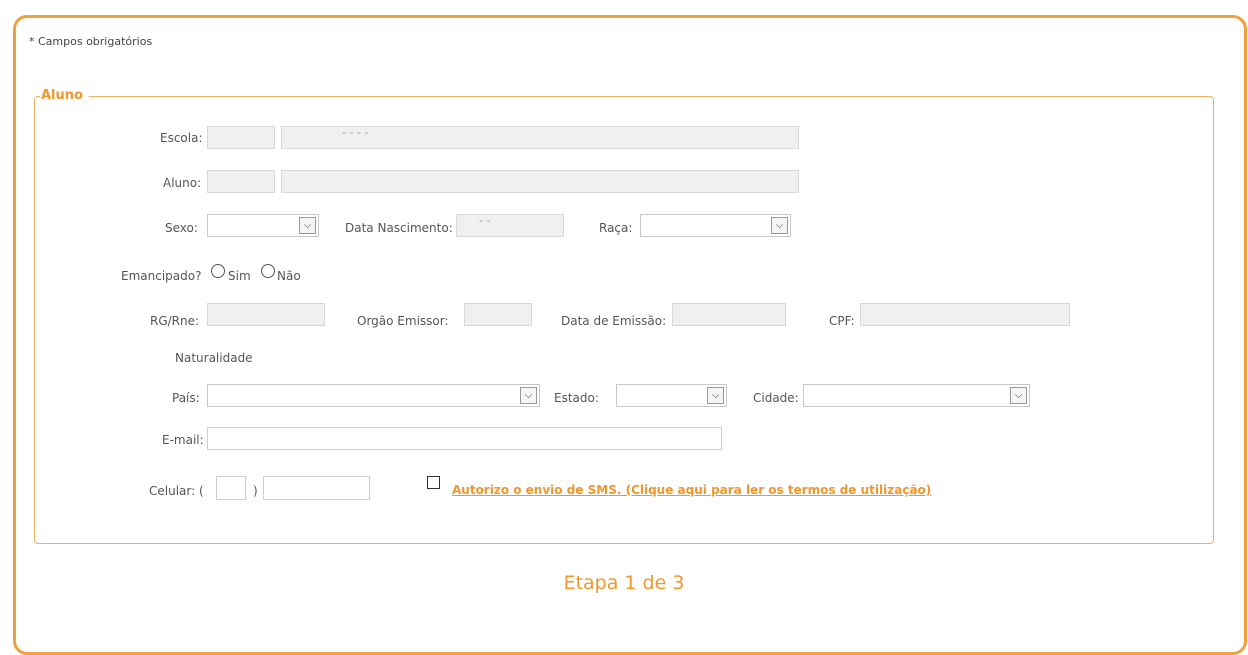  I want to click on cpf-input, so click(965, 314).